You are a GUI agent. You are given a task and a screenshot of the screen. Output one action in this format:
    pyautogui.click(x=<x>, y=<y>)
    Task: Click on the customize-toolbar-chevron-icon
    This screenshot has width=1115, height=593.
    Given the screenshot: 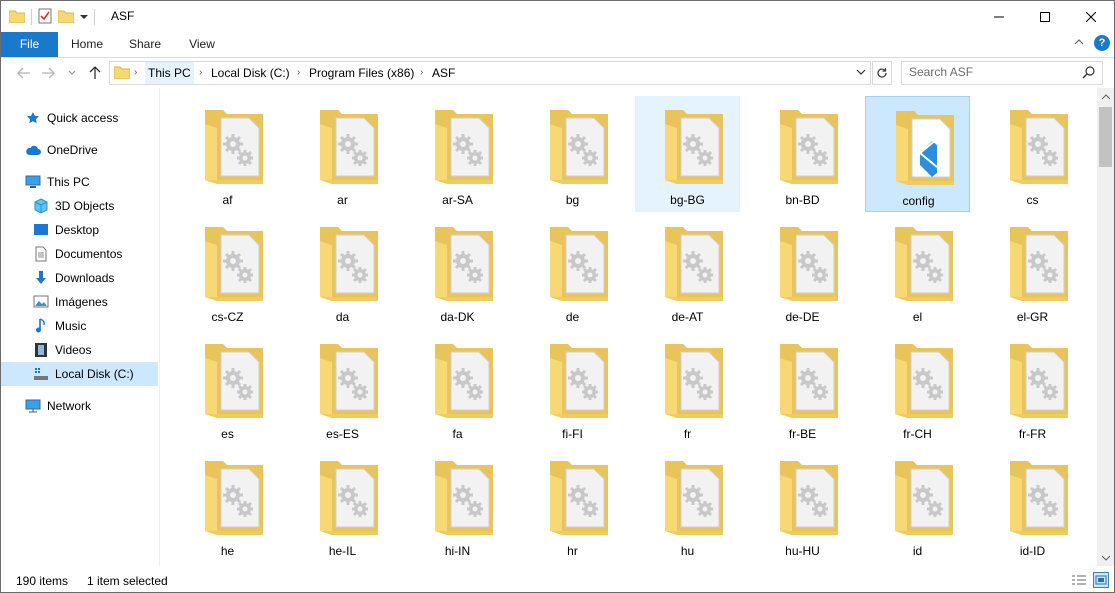 What is the action you would take?
    pyautogui.click(x=84, y=17)
    